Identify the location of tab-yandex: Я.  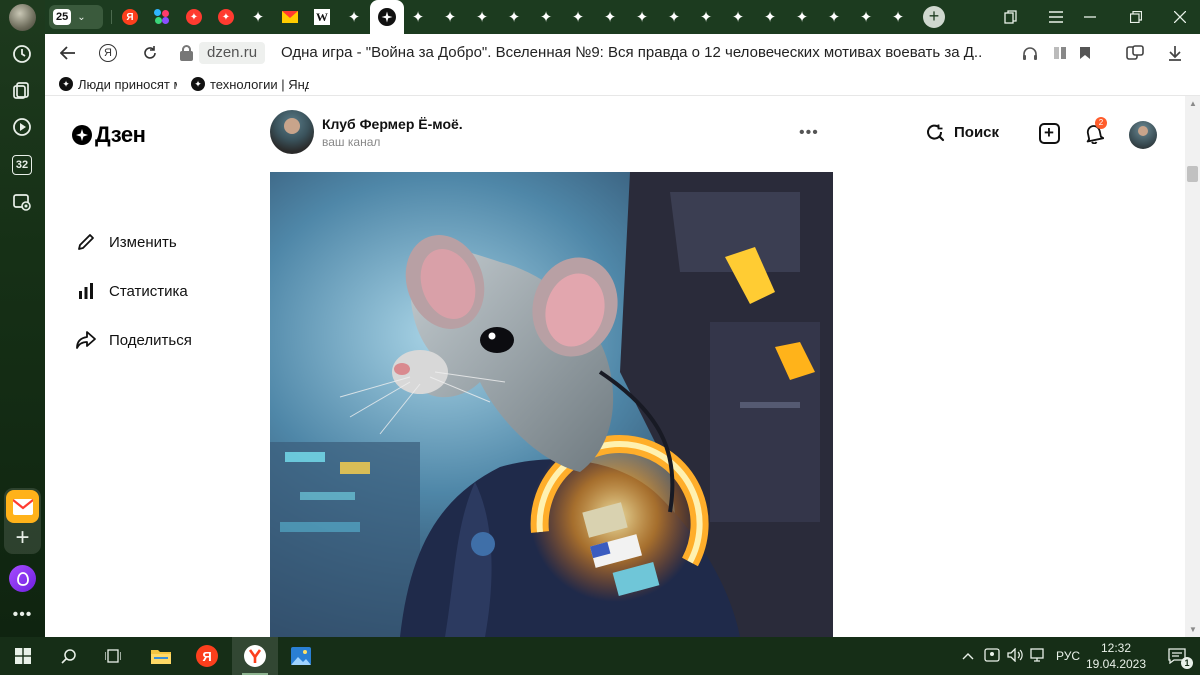
(130, 17).